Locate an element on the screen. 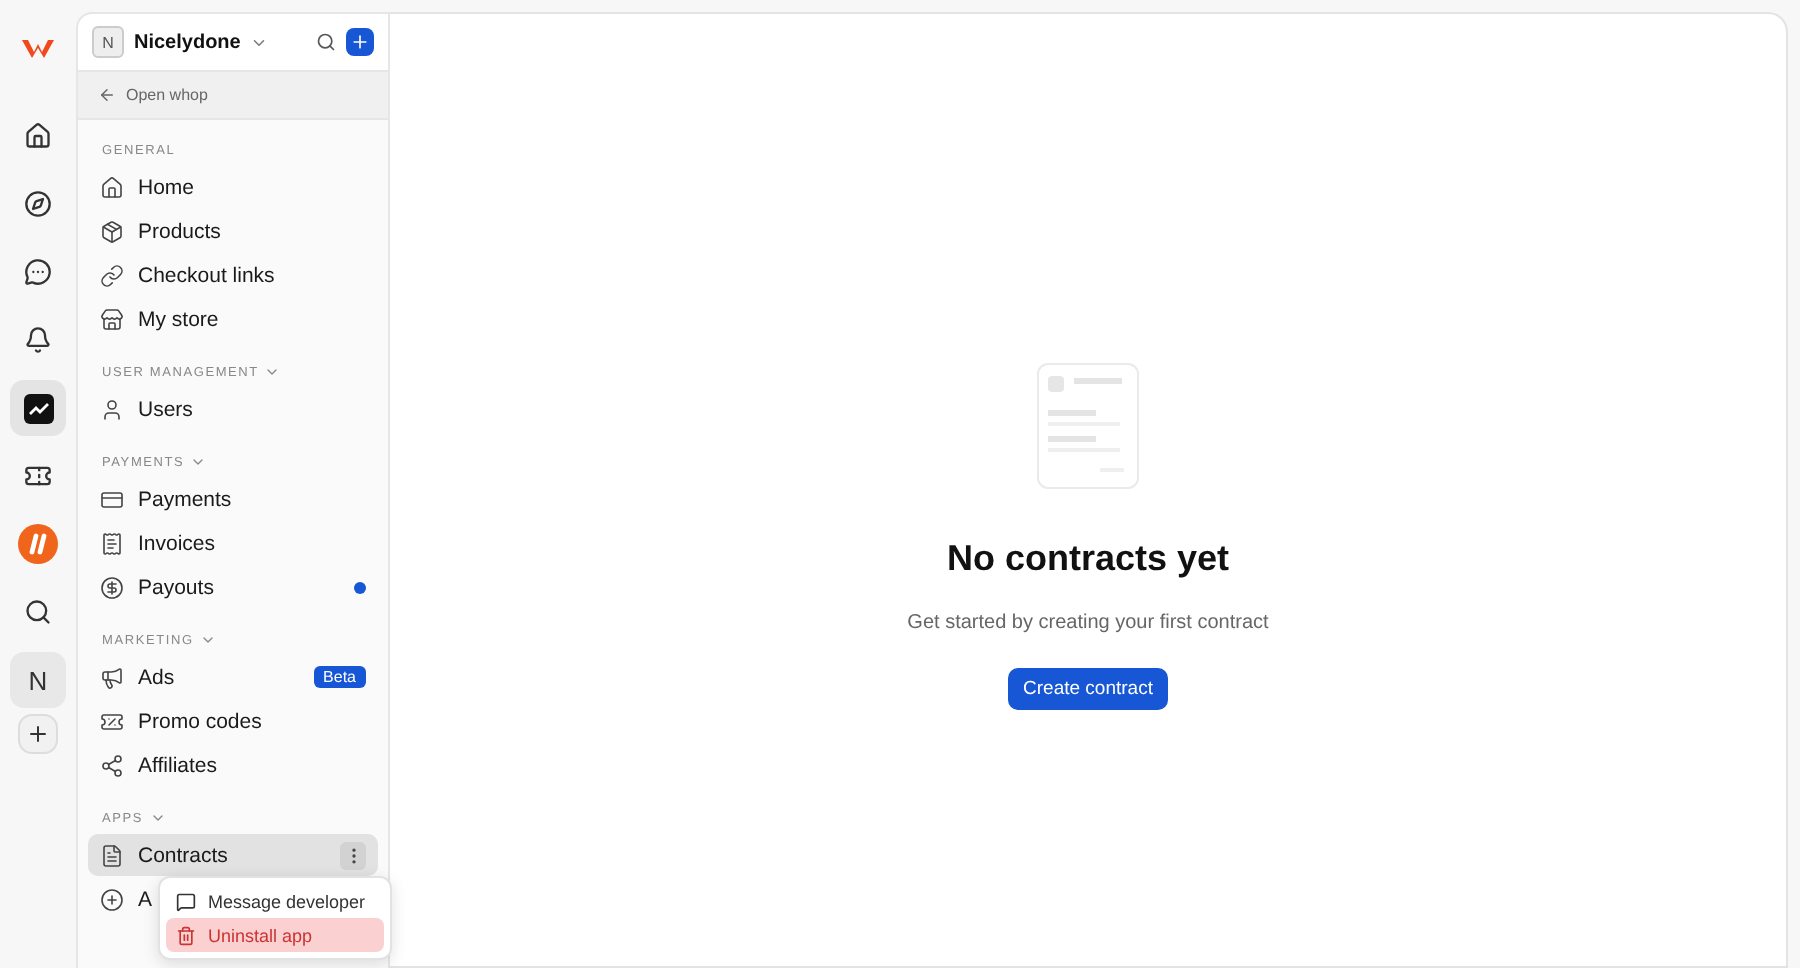 The height and width of the screenshot is (968, 1800). nav-item-label: Payouts is located at coordinates (176, 587).